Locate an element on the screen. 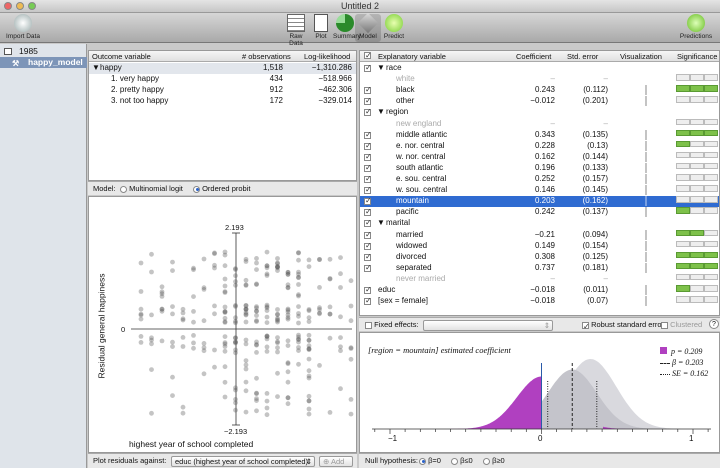 This screenshot has height=468, width=720. summary-button: Summary is located at coordinates (347, 27).